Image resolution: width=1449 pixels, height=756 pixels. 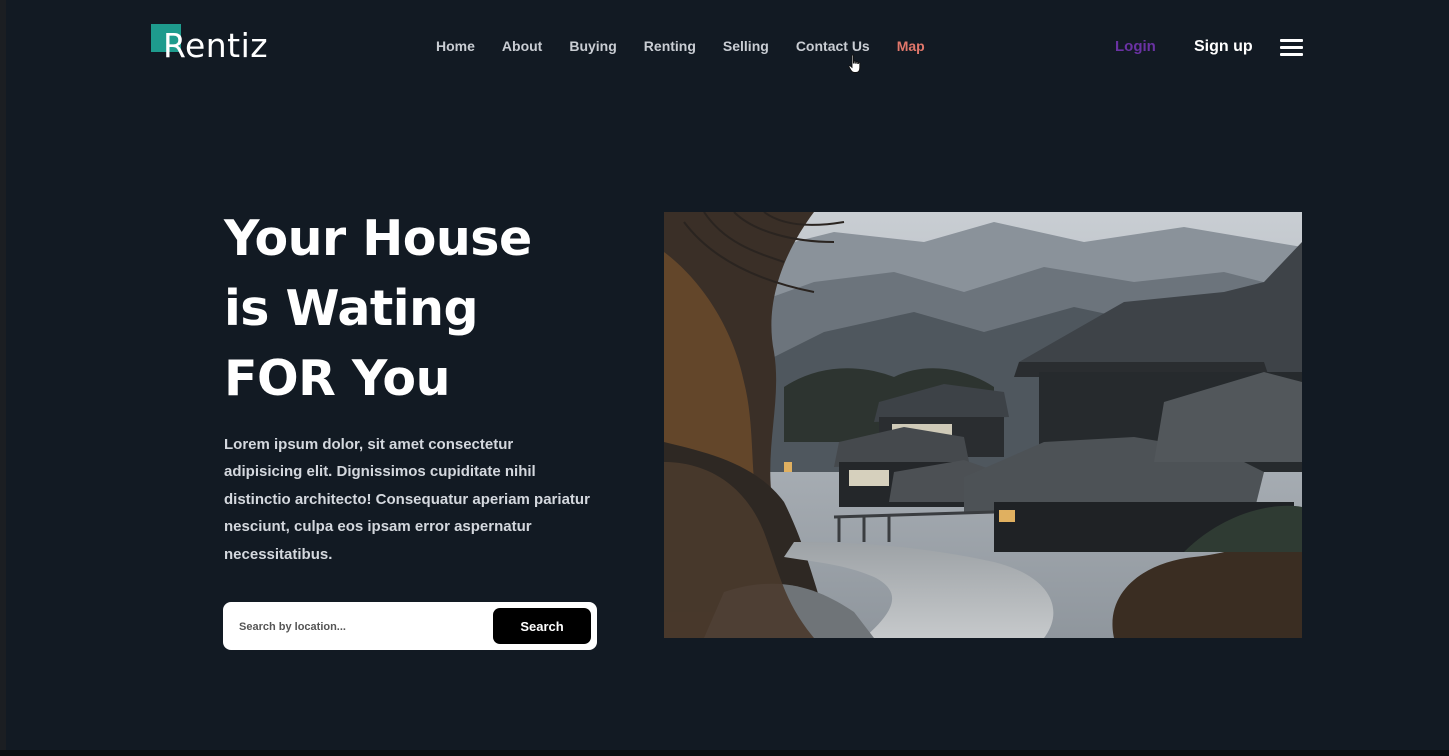 I want to click on location-search-form: Search, so click(x=410, y=626).